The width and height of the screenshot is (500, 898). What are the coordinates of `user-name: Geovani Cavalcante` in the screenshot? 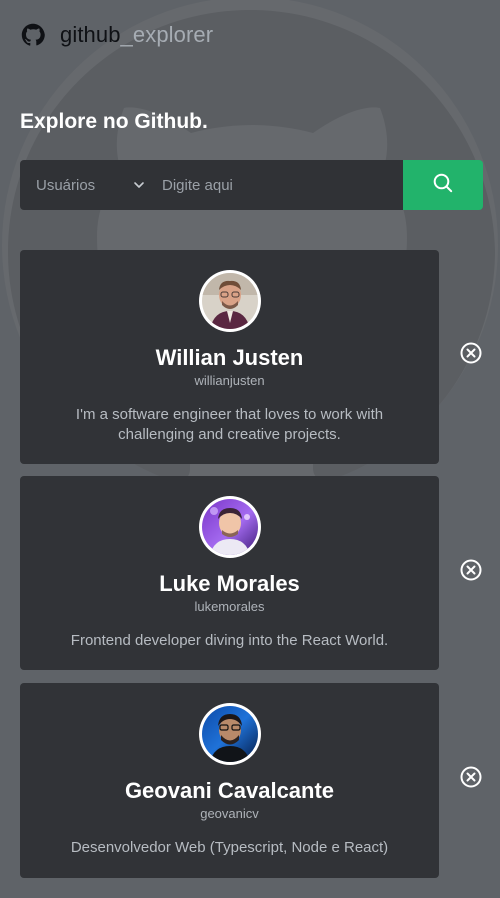 It's located at (229, 790).